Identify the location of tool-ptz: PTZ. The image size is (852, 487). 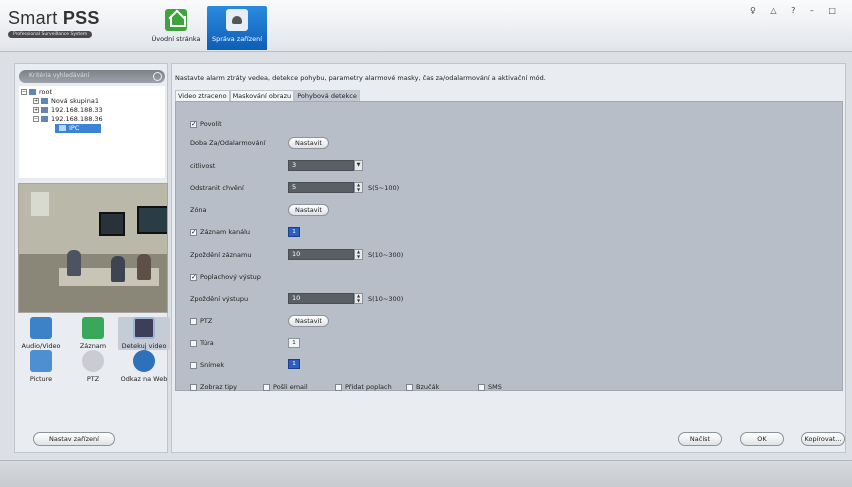
(93, 366).